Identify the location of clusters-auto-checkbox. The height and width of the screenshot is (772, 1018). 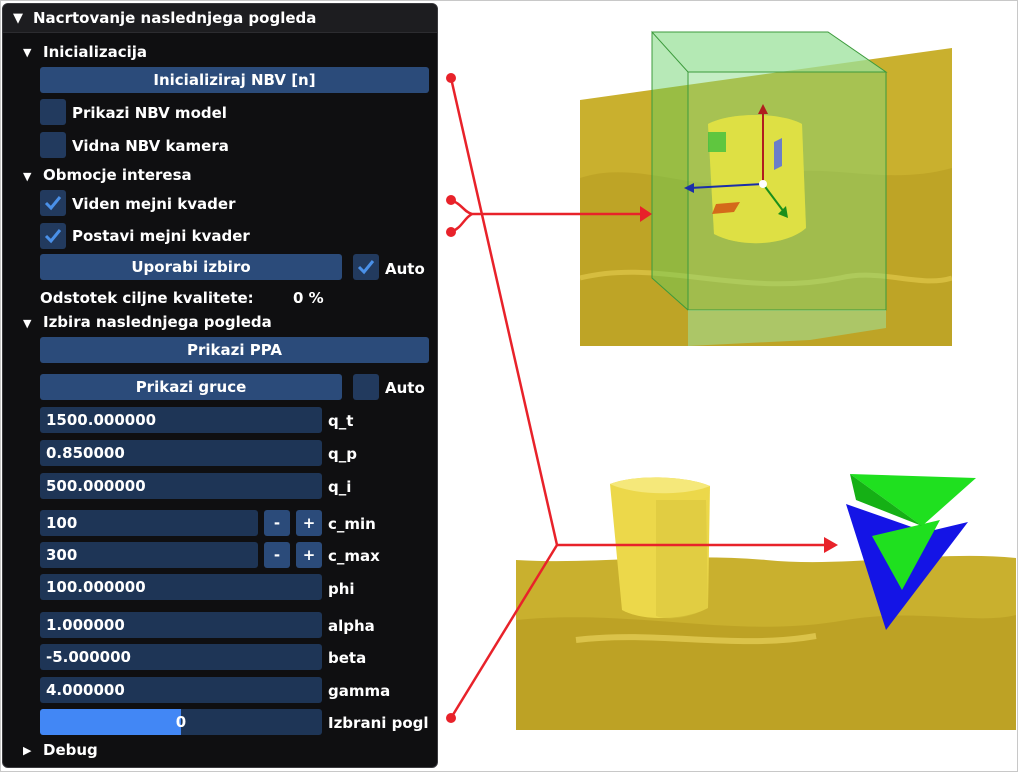
(366, 387).